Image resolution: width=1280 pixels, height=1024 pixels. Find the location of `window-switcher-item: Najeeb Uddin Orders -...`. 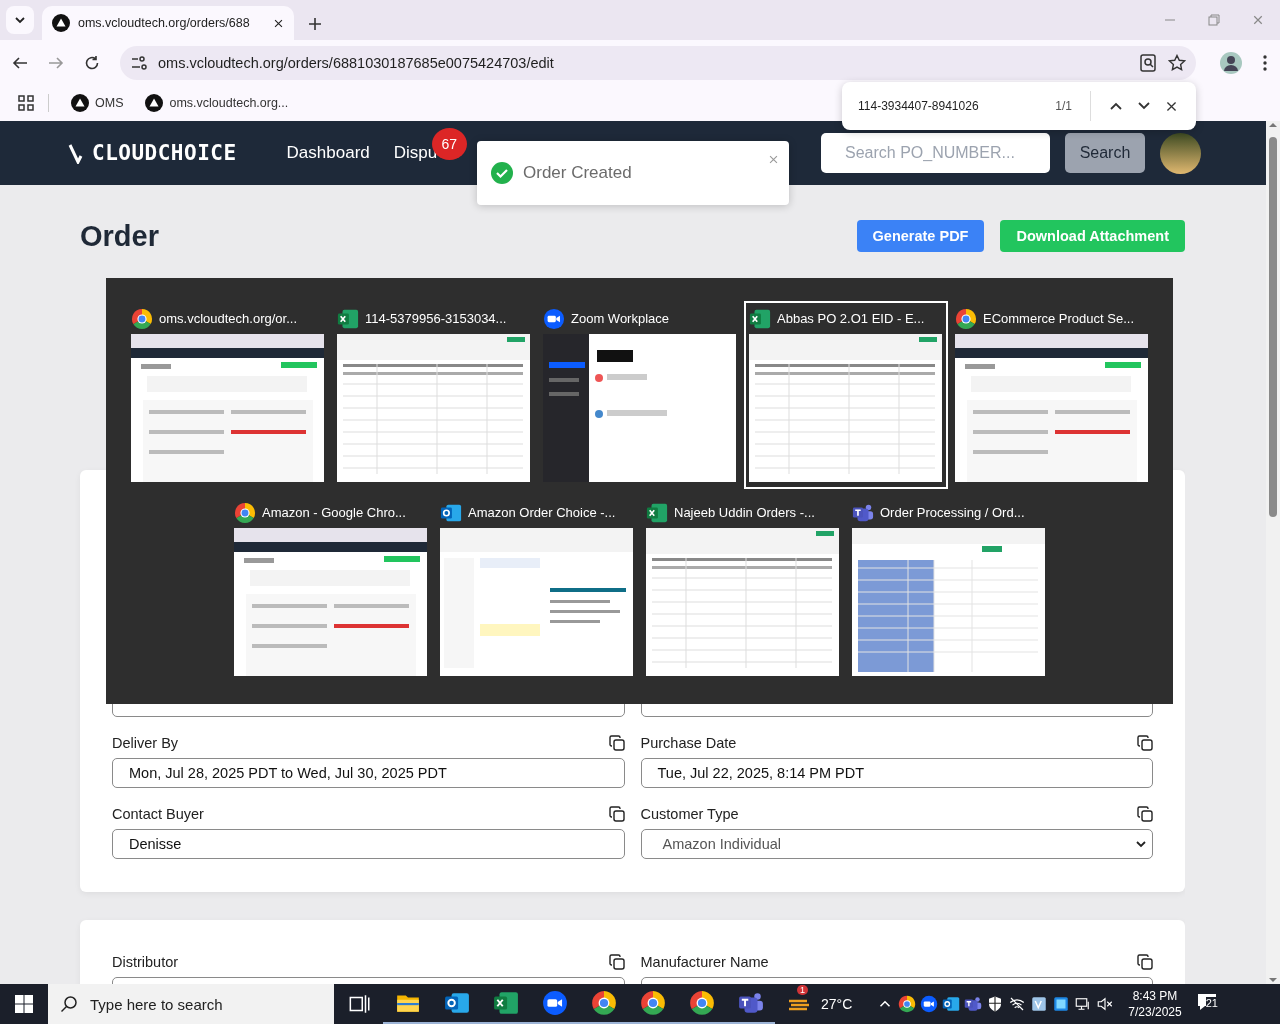

window-switcher-item: Najeeb Uddin Orders -... is located at coordinates (742, 589).